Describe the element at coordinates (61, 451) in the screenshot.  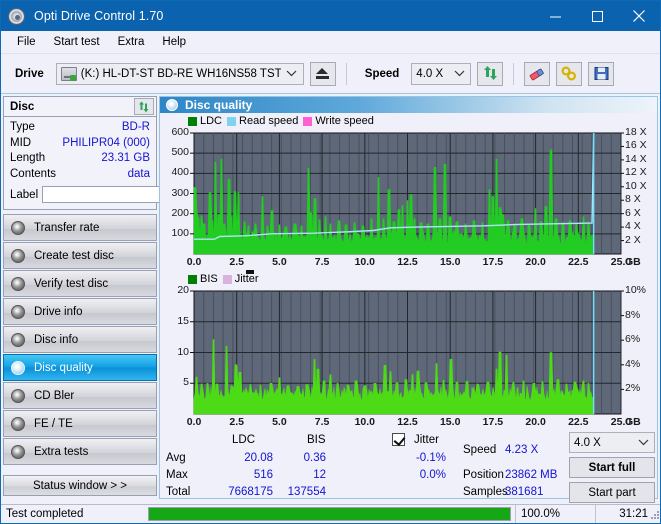
I see `sidebar-item-label: Extra tests` at that location.